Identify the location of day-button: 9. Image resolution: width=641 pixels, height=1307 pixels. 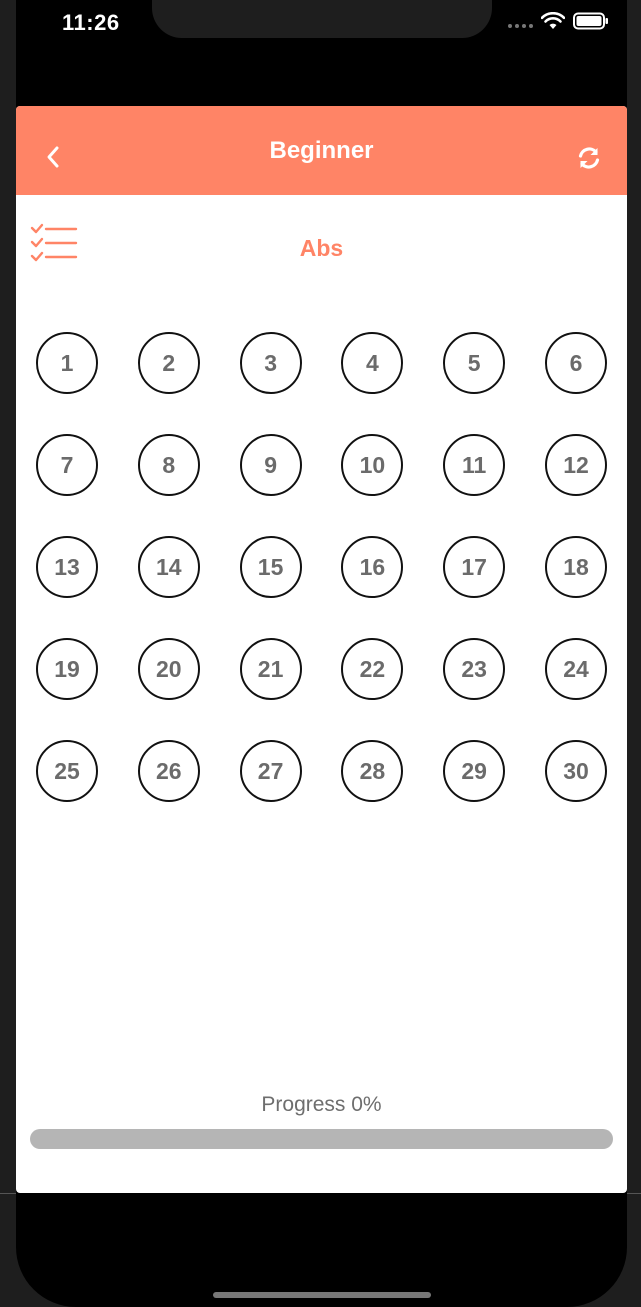
(270, 465).